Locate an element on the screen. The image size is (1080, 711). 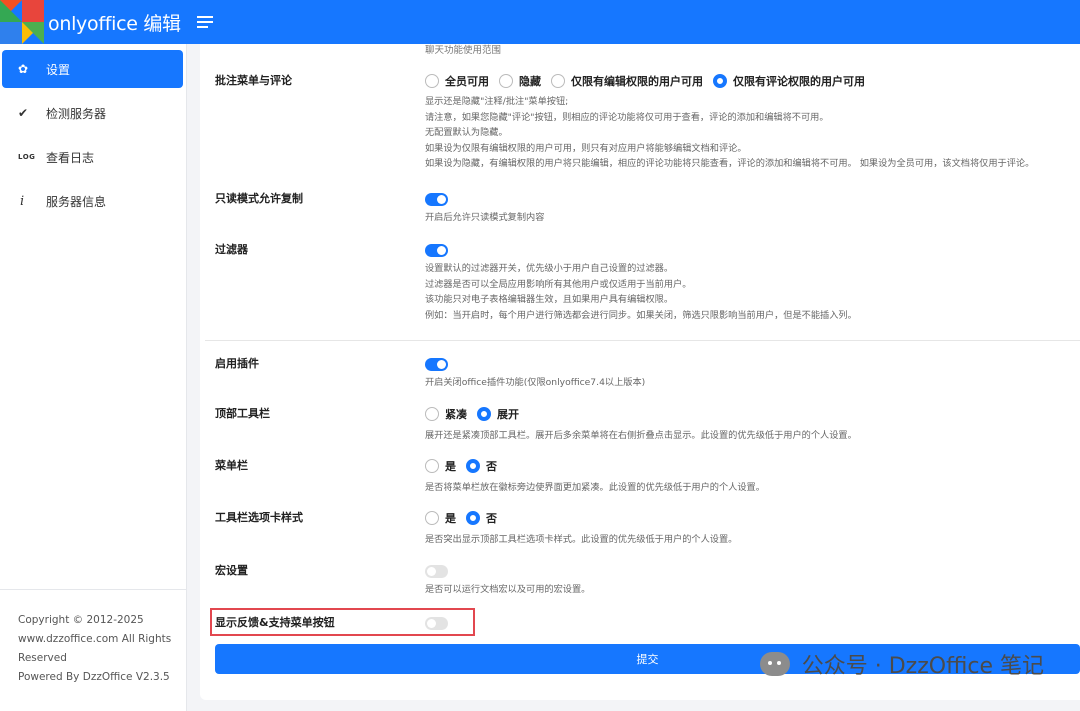
menubar-radio-group: 是 否 is located at coordinates (466, 466).